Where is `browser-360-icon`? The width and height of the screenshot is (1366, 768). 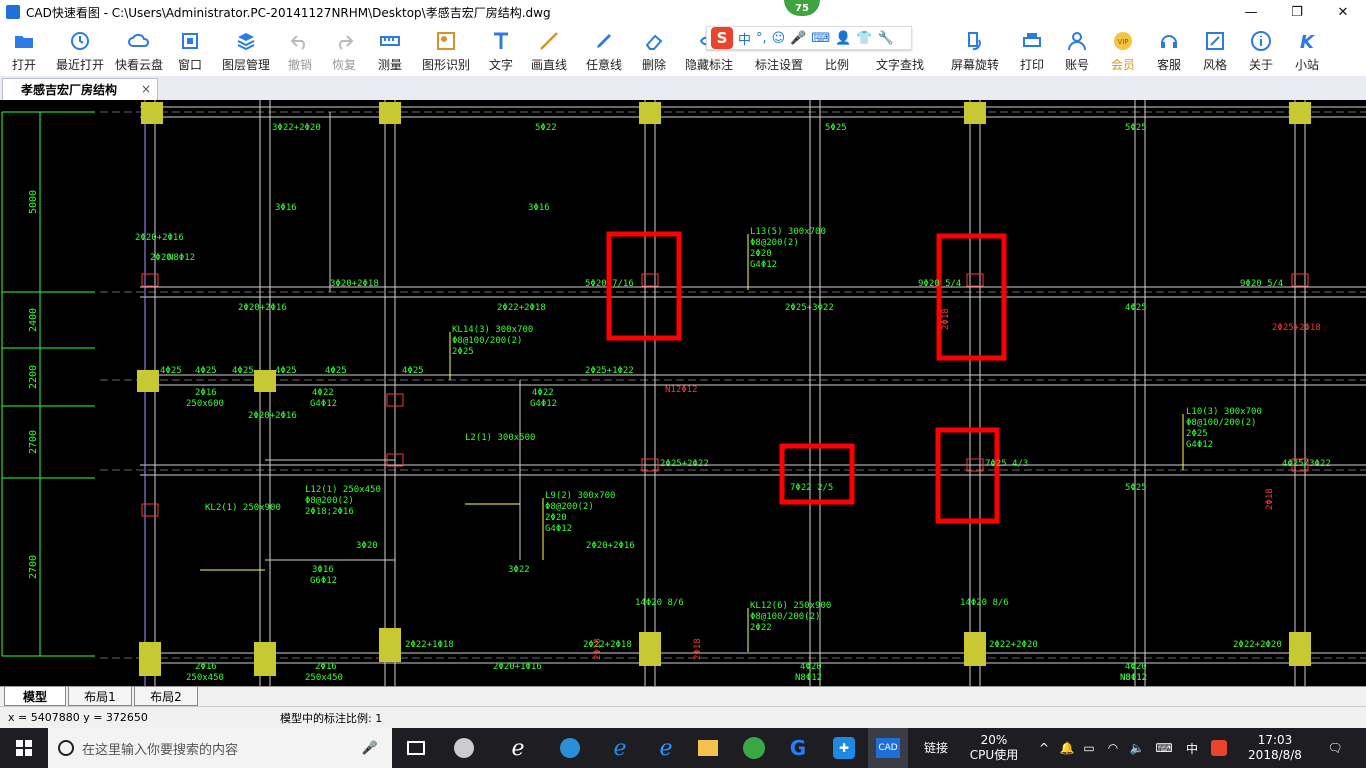
browser-360-icon is located at coordinates (754, 748).